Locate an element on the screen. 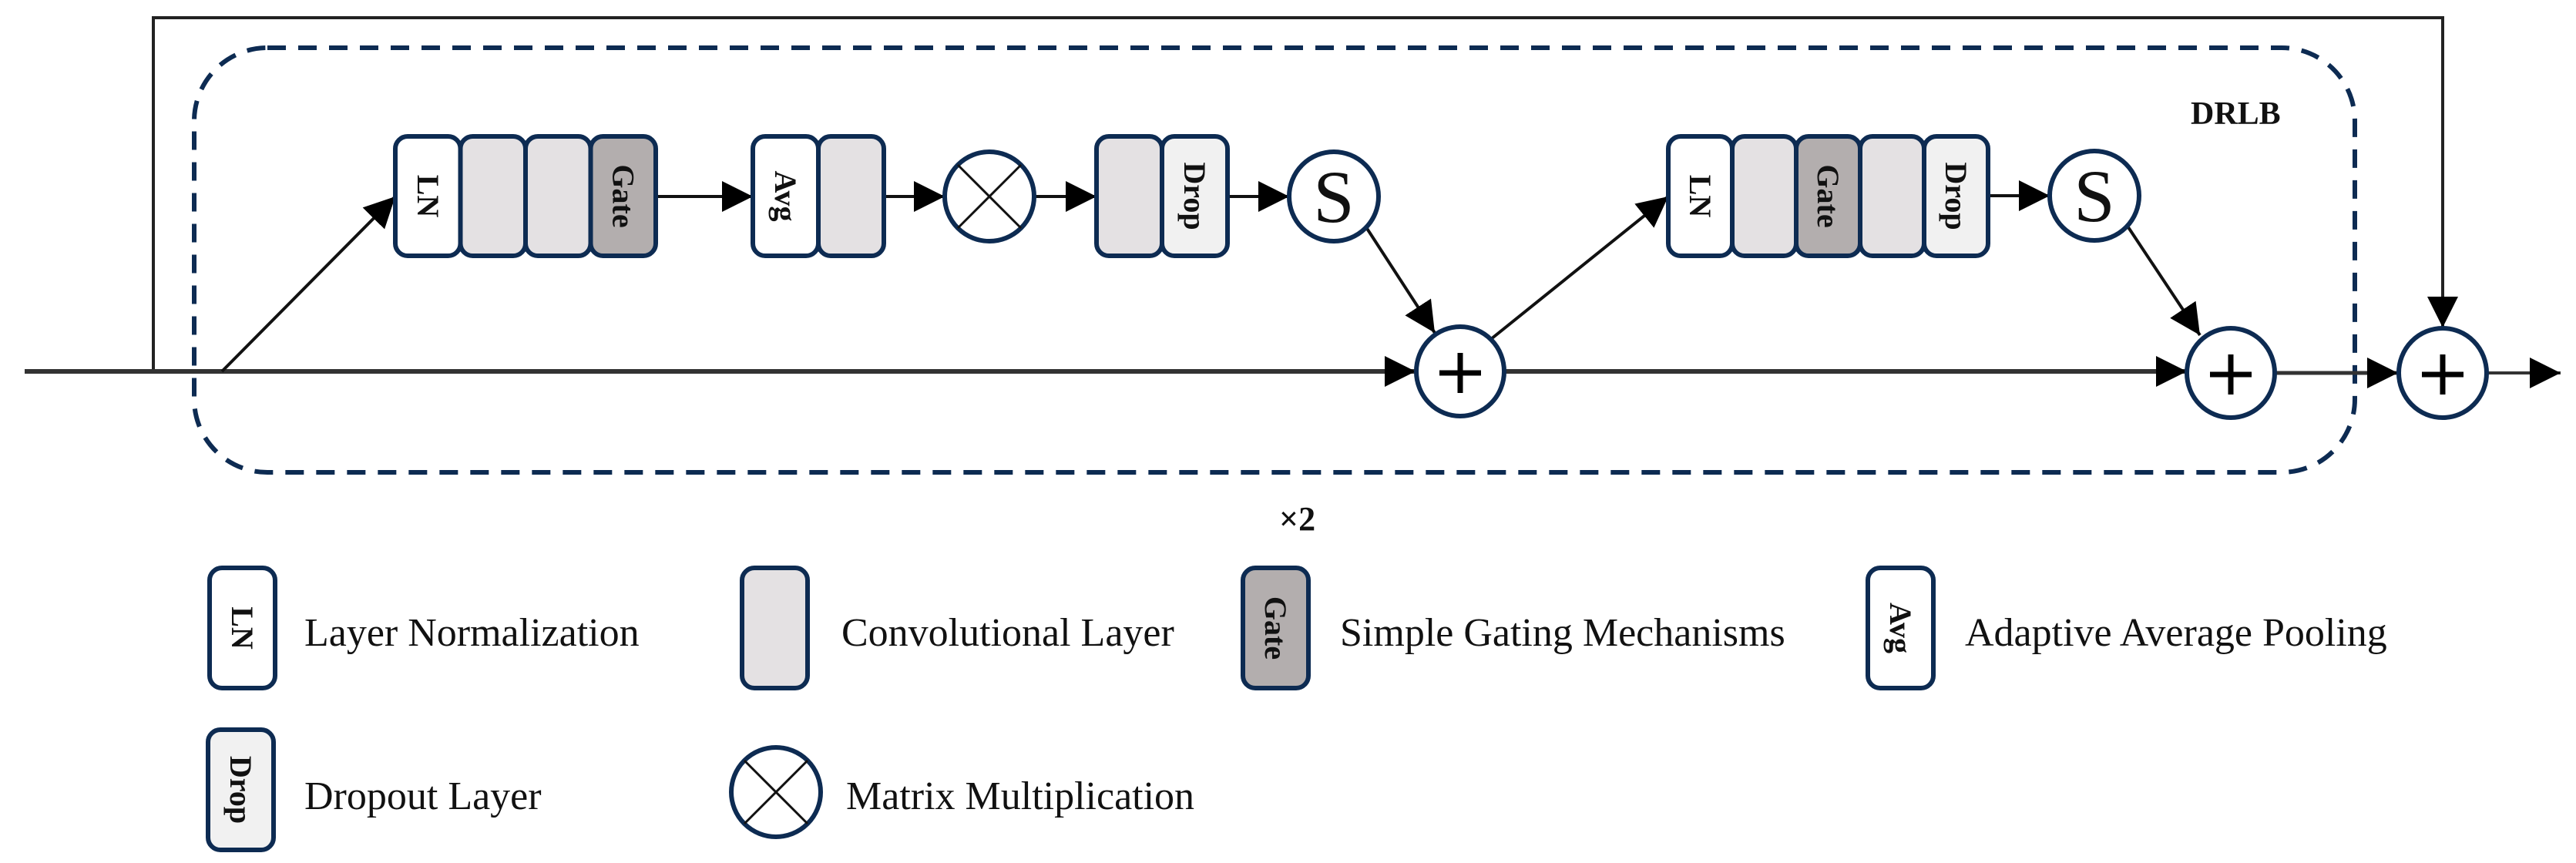 This screenshot has width=2576, height=863. branch1-ln-conv-gate-group: LN Gate is located at coordinates (525, 196).